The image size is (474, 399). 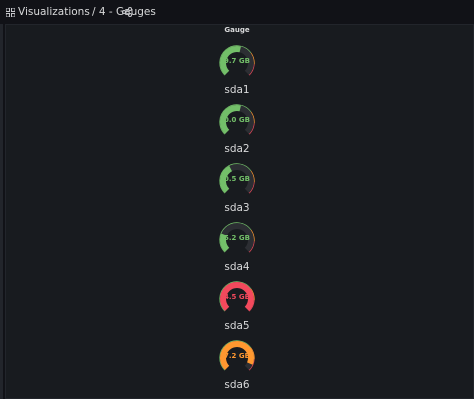 I want to click on gauge-value: 0.5 GB, so click(x=237, y=179).